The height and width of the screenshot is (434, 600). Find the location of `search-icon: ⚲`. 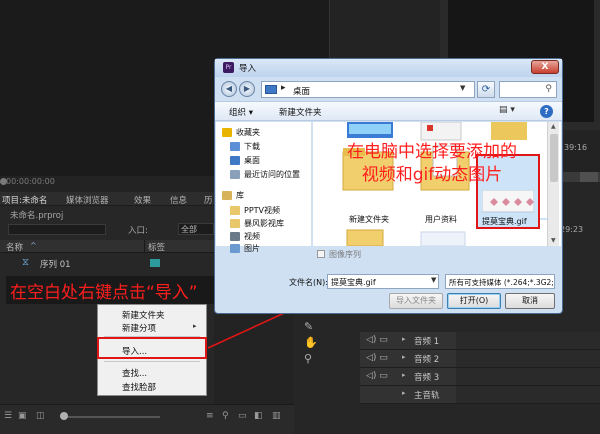

search-icon: ⚲ is located at coordinates (548, 89).